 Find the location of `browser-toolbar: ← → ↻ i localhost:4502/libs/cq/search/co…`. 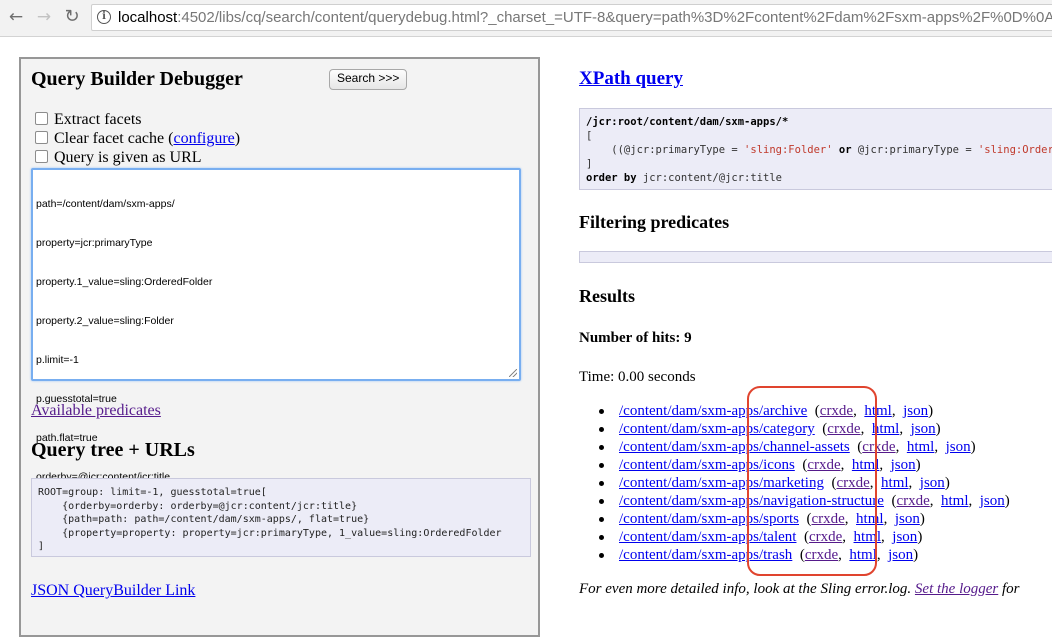

browser-toolbar: ← → ↻ i localhost:4502/libs/cq/search/co… is located at coordinates (526, 18).